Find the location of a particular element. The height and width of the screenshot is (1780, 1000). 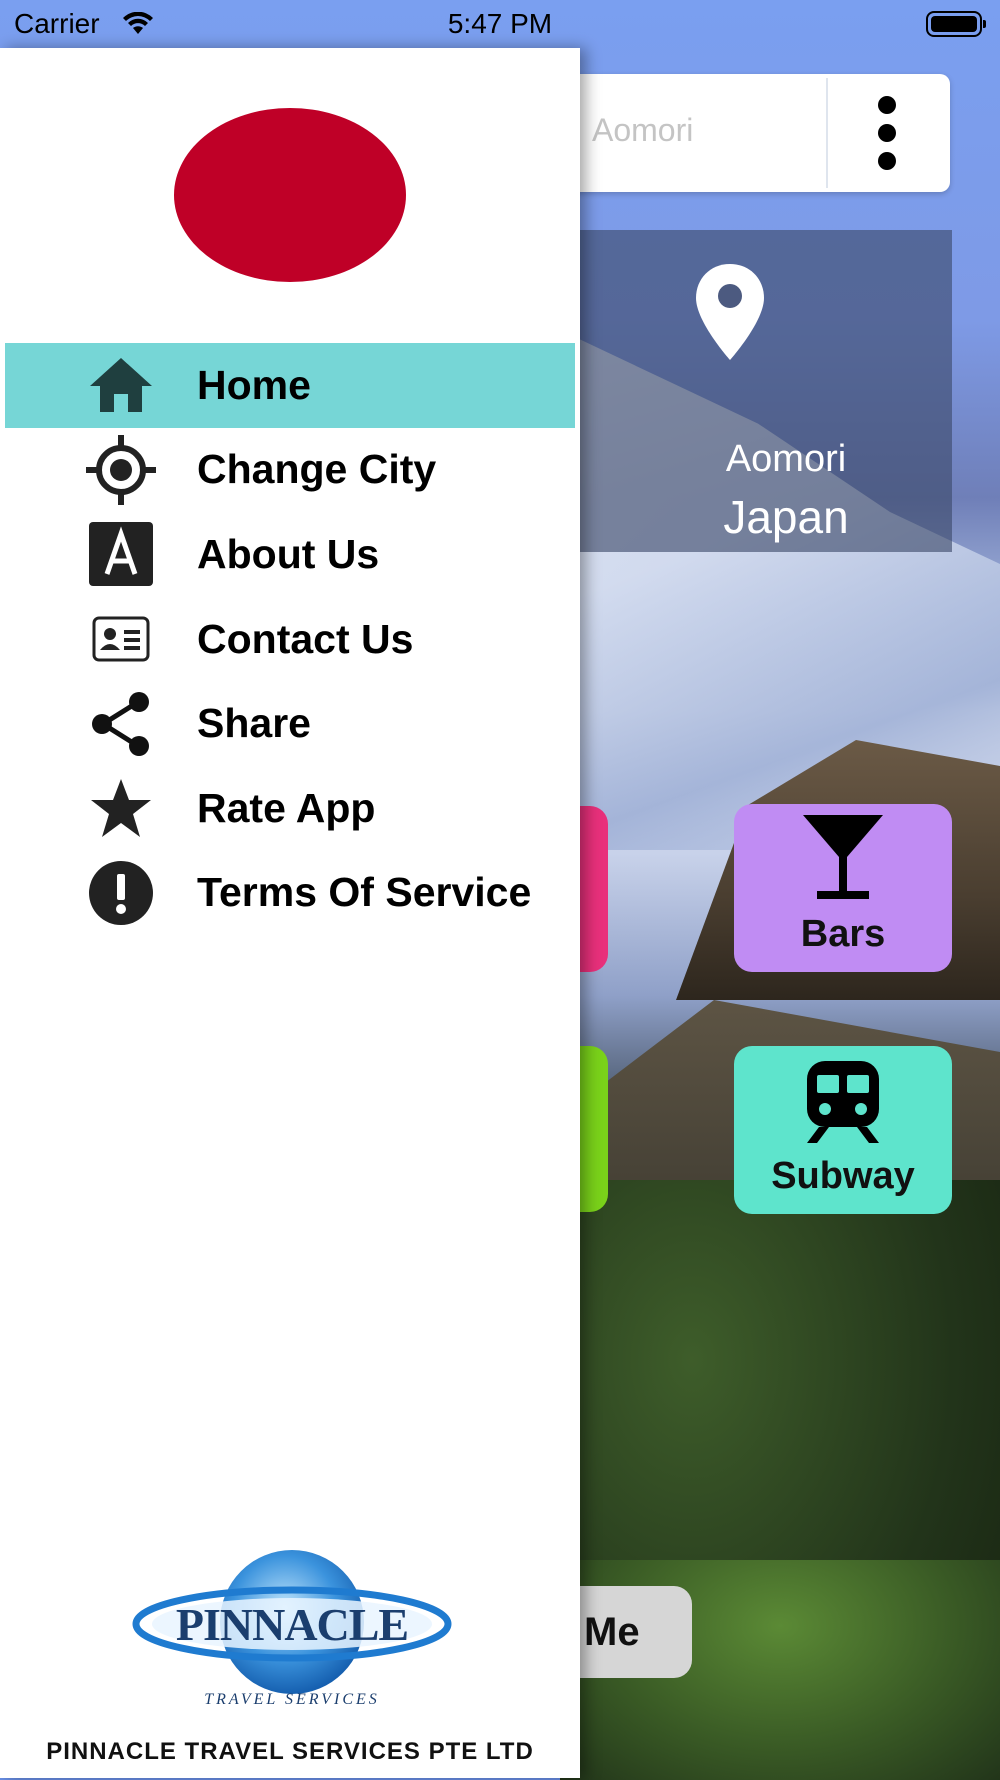

about-a-icon is located at coordinates (121, 554).